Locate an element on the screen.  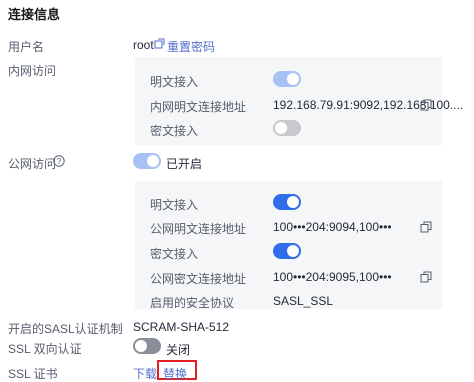
intranet-cipher-access-label: 密文接入 is located at coordinates (174, 131).